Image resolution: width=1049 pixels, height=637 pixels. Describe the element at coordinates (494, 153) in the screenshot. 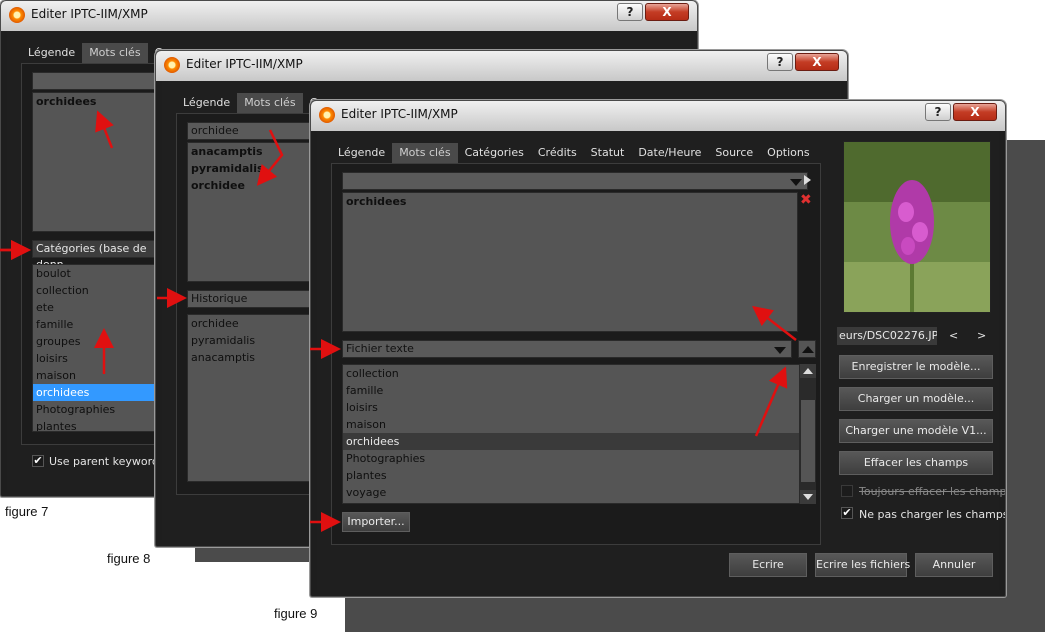

I see `tab-categories: Catégories` at that location.